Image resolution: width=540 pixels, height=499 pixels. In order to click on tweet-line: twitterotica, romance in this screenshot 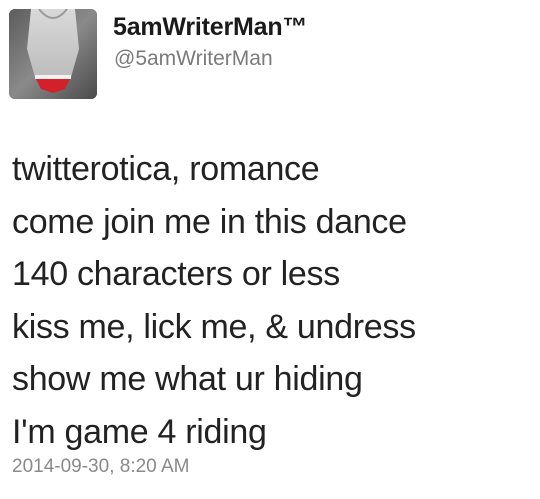, I will do `click(166, 169)`.